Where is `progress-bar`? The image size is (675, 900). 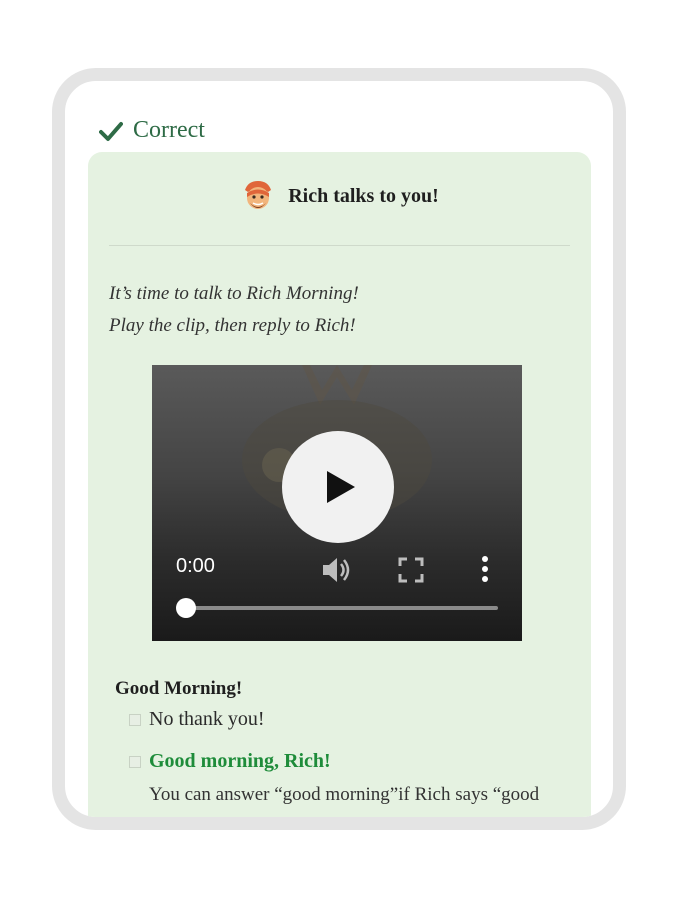
progress-bar is located at coordinates (337, 608).